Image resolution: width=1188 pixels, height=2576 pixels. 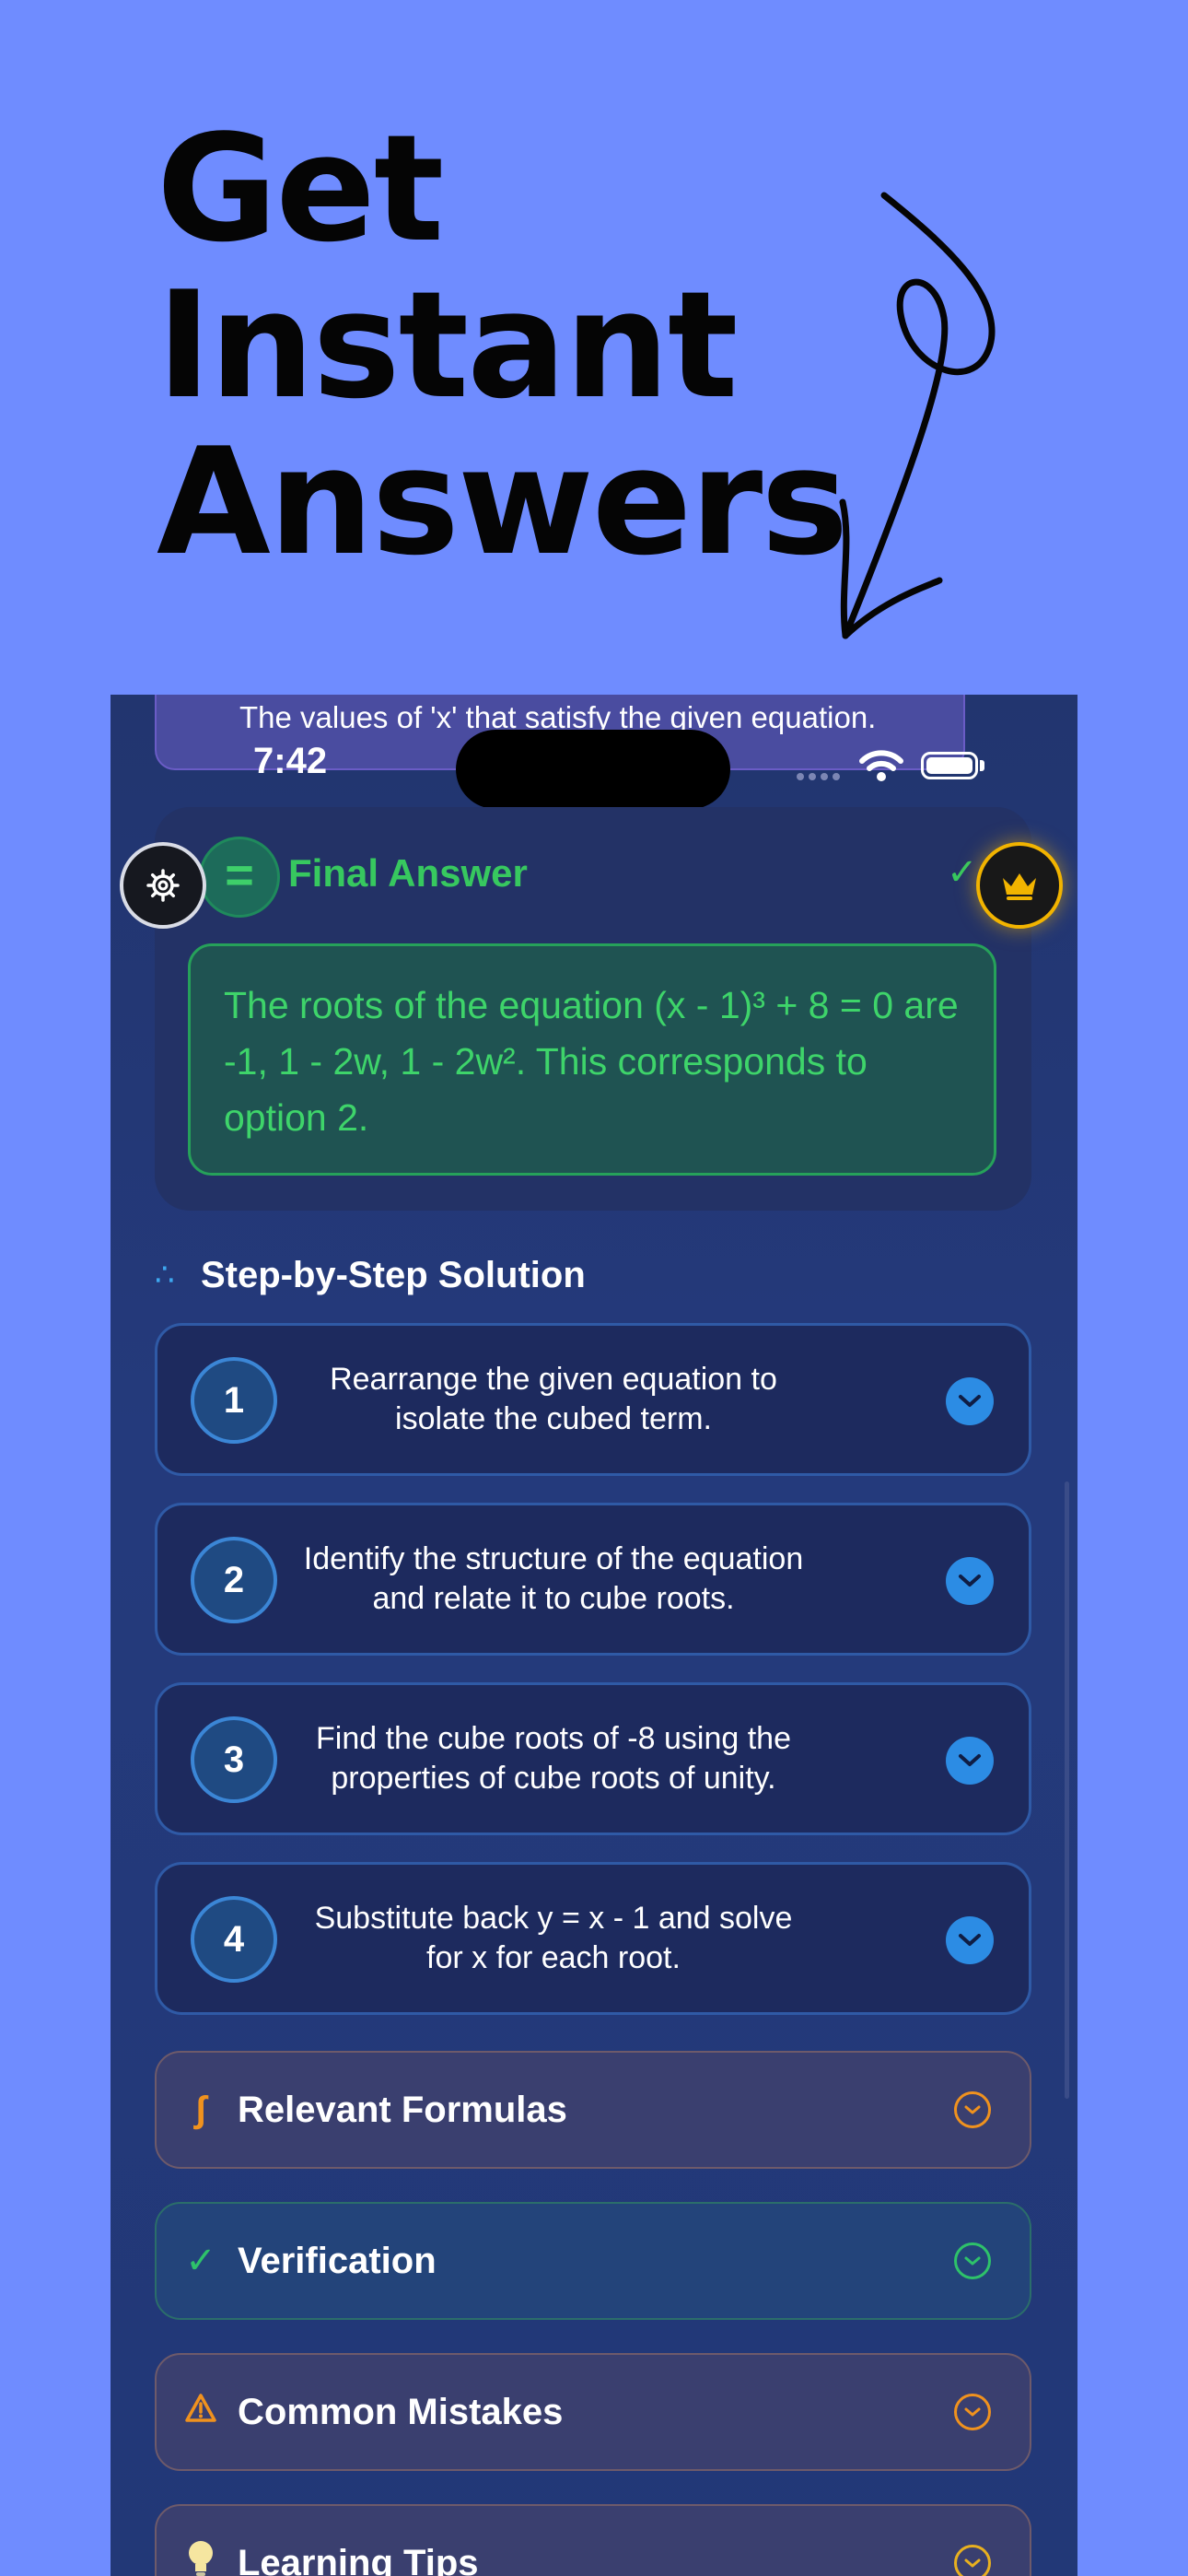 What do you see at coordinates (917, 415) in the screenshot?
I see `curly-arrow-icon` at bounding box center [917, 415].